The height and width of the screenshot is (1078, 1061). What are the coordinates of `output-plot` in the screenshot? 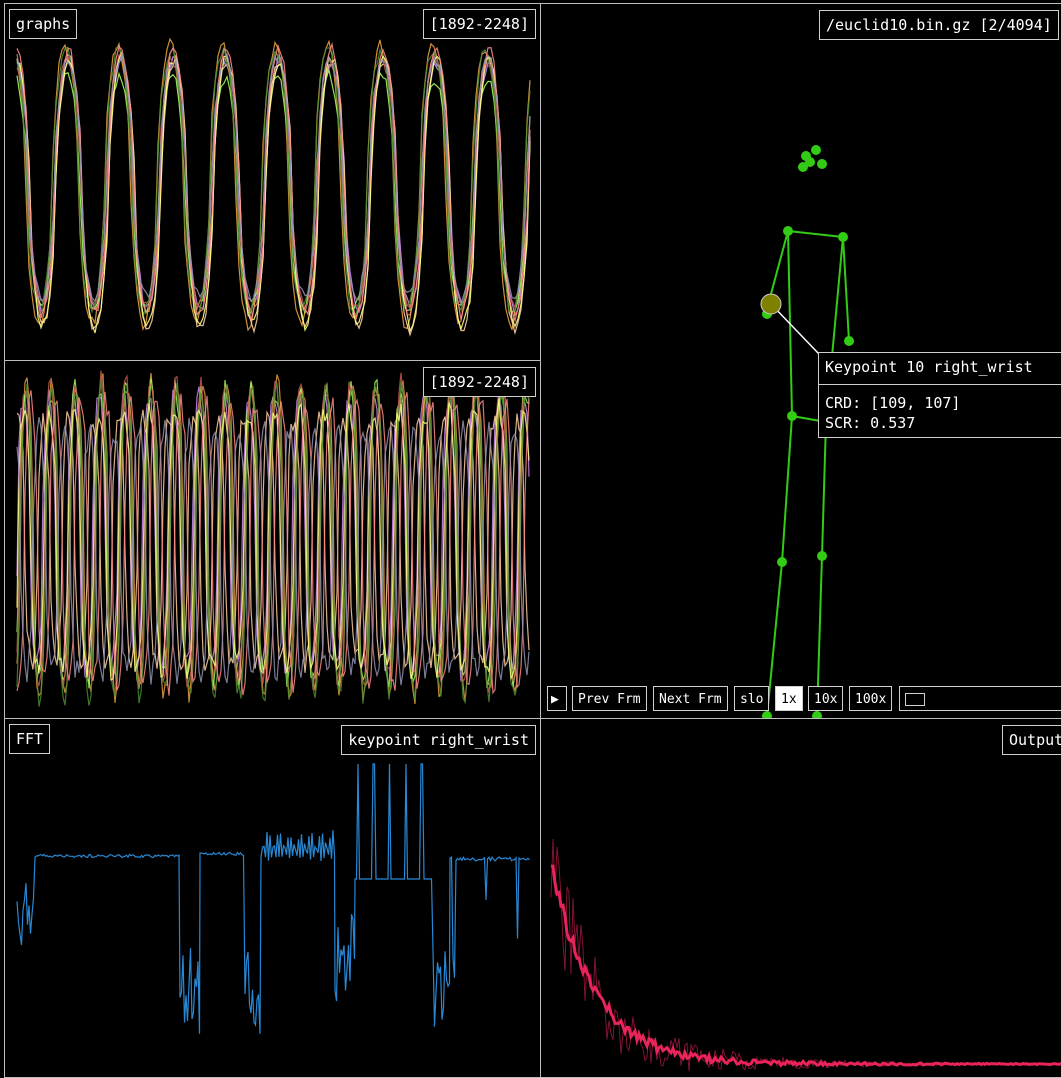 It's located at (805, 955).